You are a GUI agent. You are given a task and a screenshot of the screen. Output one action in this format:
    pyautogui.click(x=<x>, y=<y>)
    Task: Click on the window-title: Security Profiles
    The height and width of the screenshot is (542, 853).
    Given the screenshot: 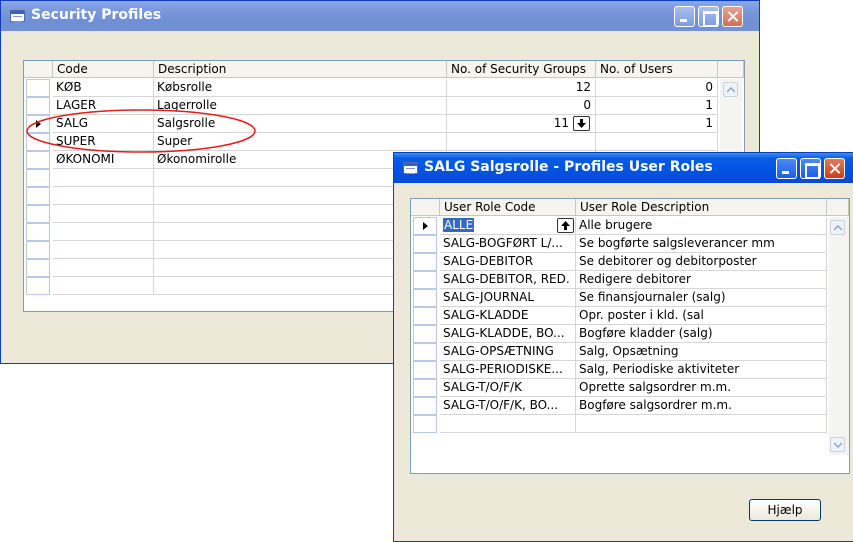 What is the action you would take?
    pyautogui.click(x=96, y=15)
    